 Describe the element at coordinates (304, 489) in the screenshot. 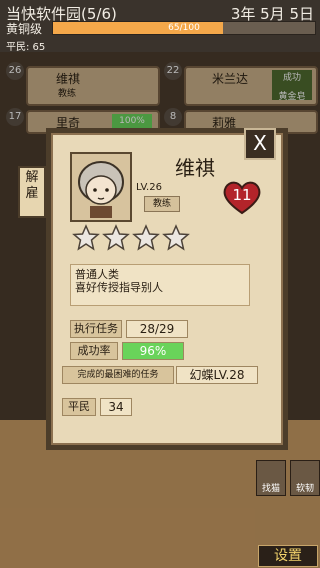

I see `soft-label: 软韧` at that location.